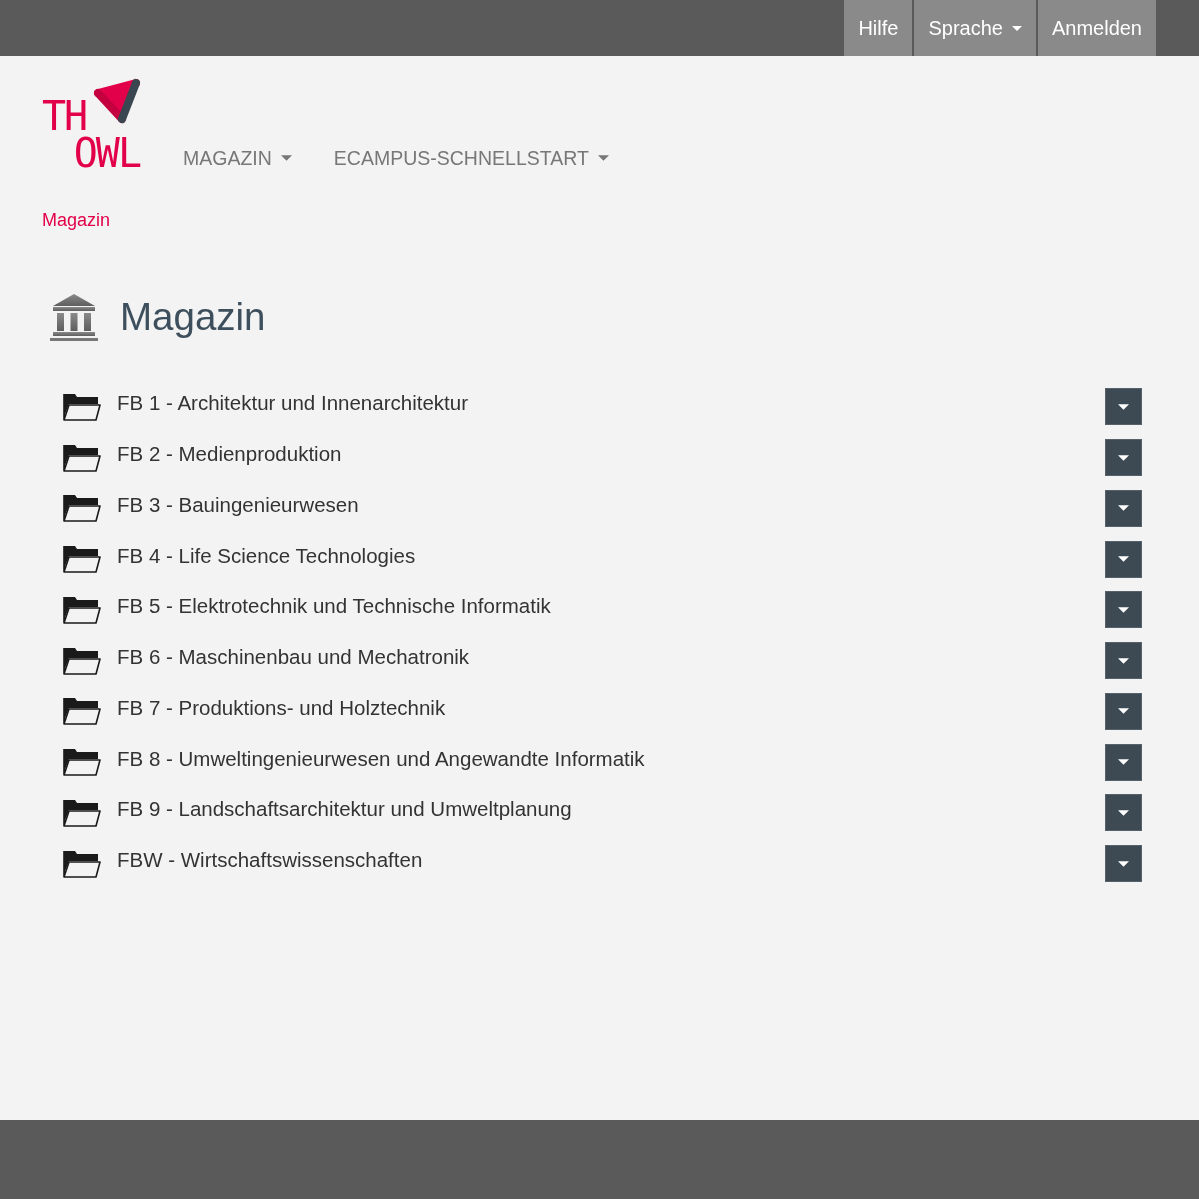 Image resolution: width=1199 pixels, height=1199 pixels. What do you see at coordinates (64, 116) in the screenshot?
I see `logo-text: TH` at bounding box center [64, 116].